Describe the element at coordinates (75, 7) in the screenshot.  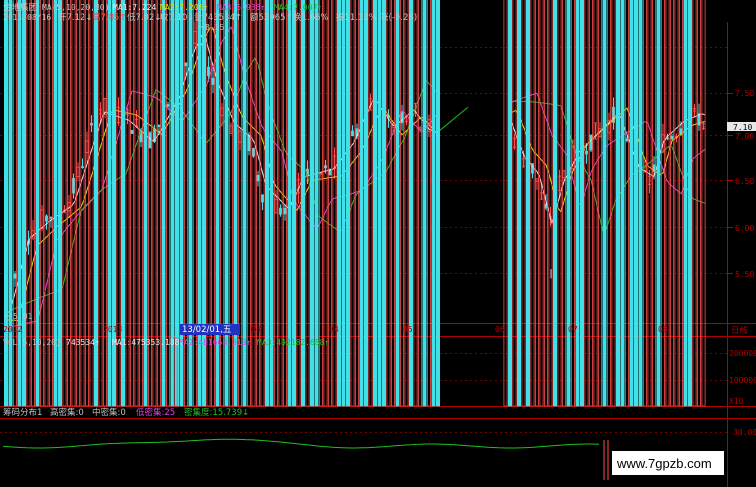
I see `ma-label: MA(5,10,20,30)` at that location.